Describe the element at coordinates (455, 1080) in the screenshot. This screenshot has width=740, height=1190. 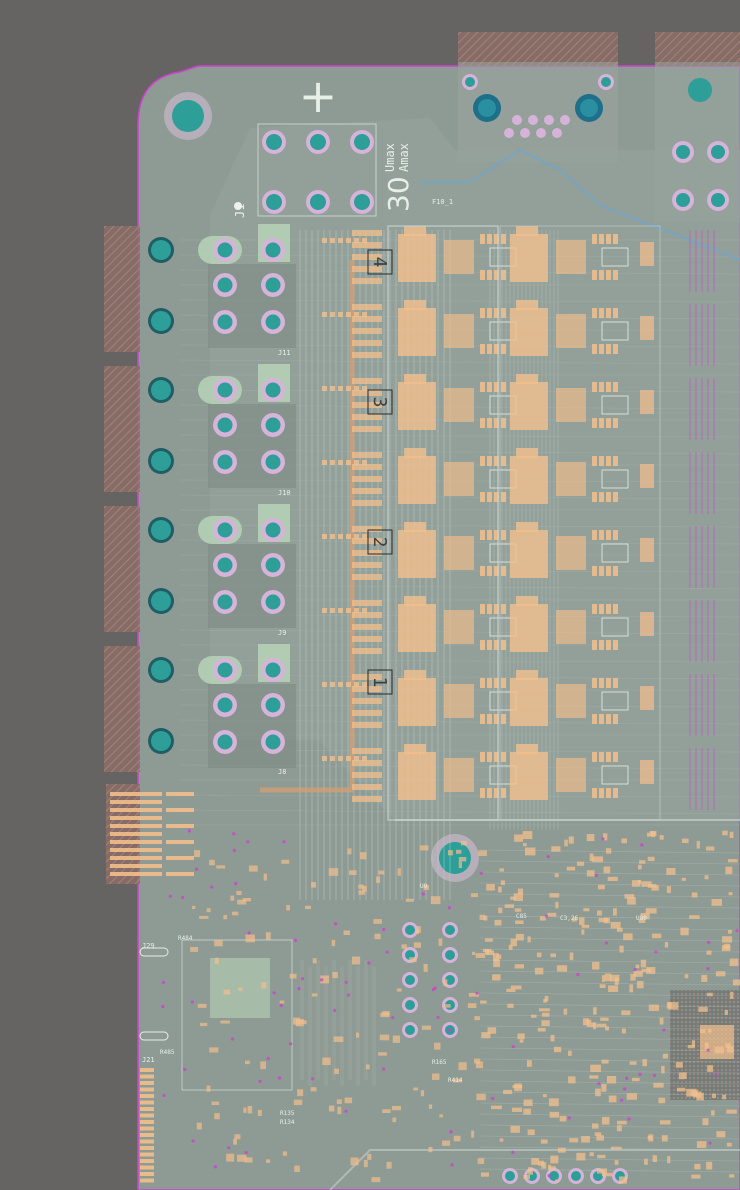
I see `resistor-label: R414` at that location.